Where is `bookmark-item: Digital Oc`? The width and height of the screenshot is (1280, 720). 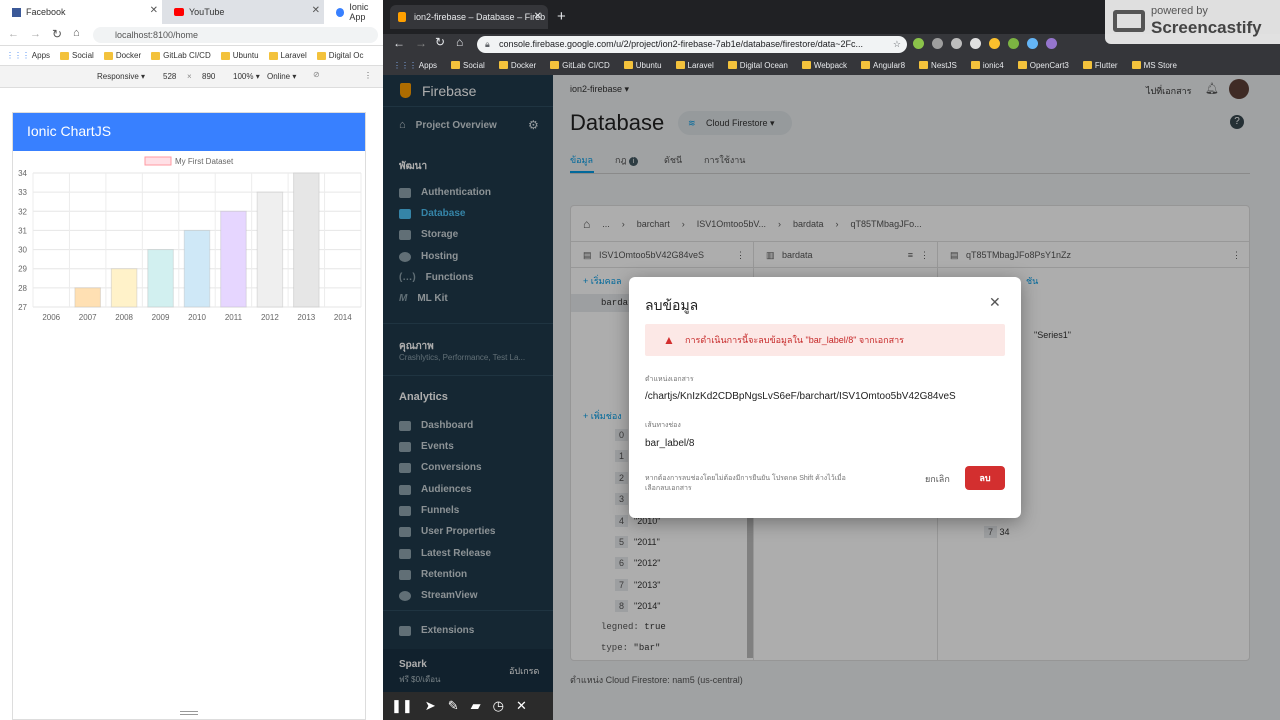 bookmark-item: Digital Oc is located at coordinates (339, 55).